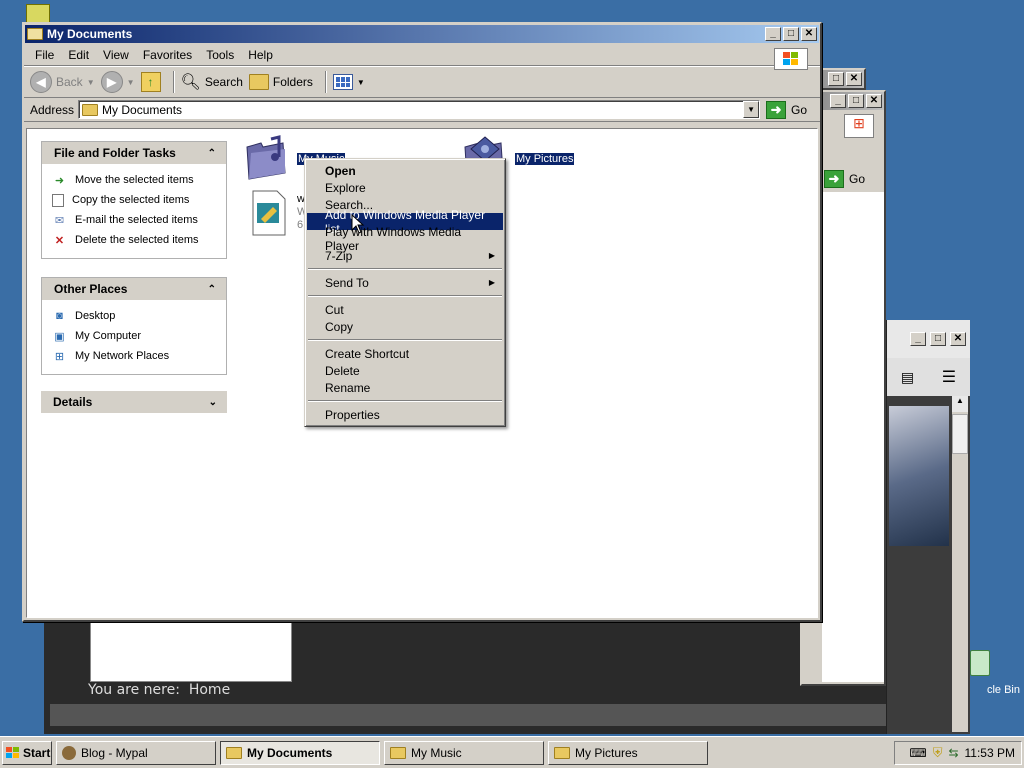 The height and width of the screenshot is (768, 1024). Describe the element at coordinates (938, 753) in the screenshot. I see `security-shield-icon: ⛨` at that location.